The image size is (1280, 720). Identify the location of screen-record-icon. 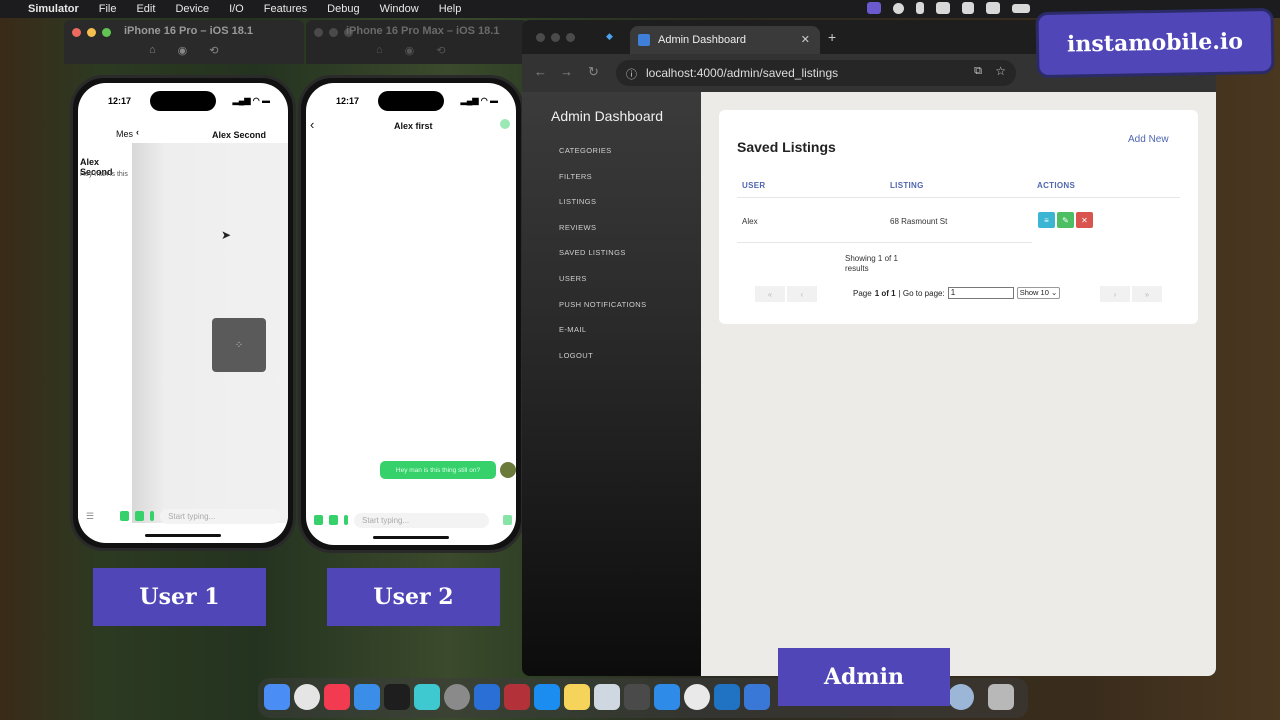
(874, 8).